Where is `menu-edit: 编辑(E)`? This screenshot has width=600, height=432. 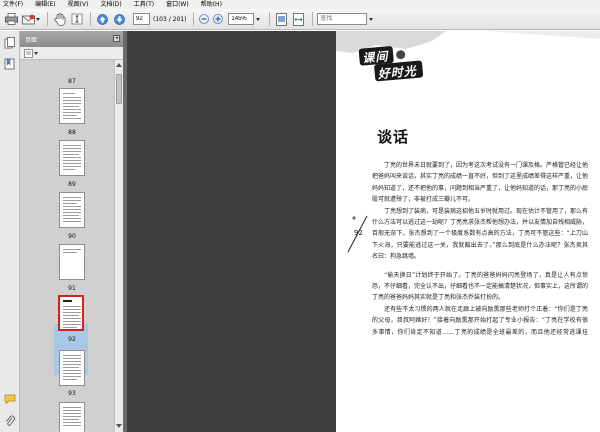
menu-edit: 编辑(E) is located at coordinates (45, 4).